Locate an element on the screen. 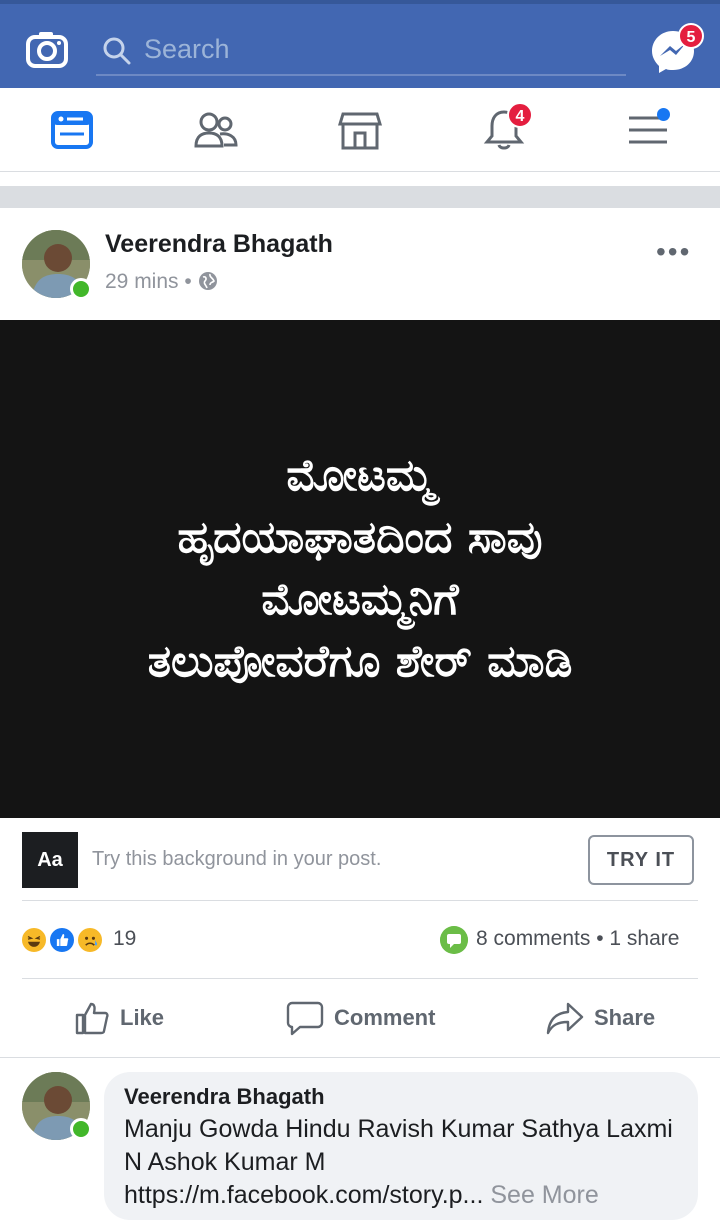 This screenshot has height=1220, width=720. comments-shares-summary: 8 comments • 1 share is located at coordinates (577, 939).